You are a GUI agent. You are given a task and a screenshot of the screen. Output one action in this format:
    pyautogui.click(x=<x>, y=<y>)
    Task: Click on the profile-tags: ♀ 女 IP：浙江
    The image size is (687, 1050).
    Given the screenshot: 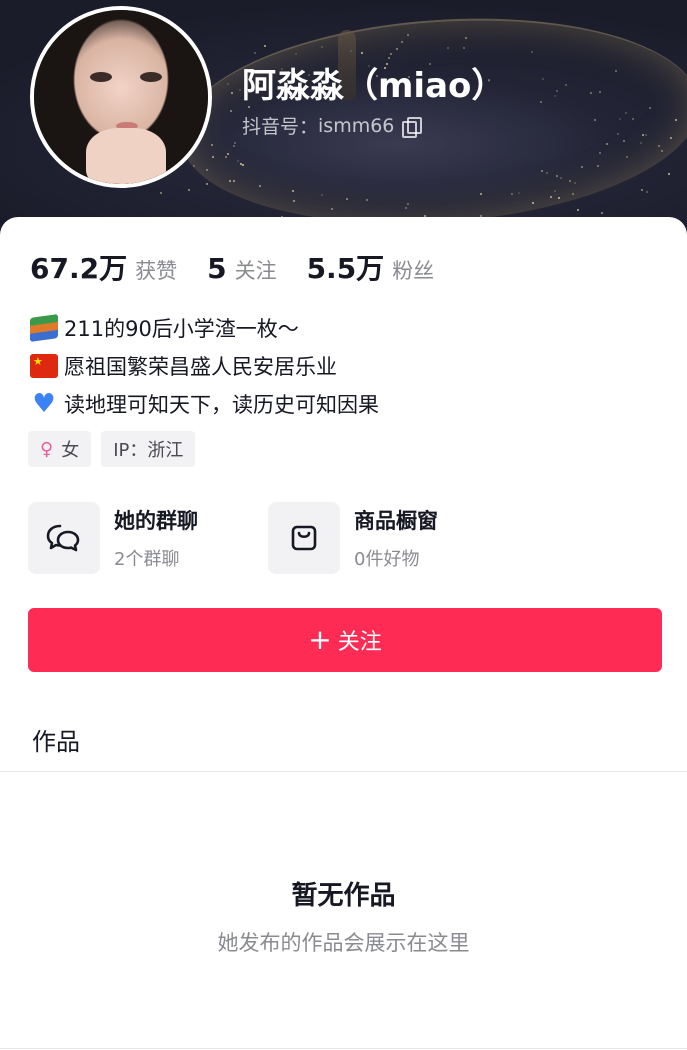 What is the action you would take?
    pyautogui.click(x=112, y=449)
    